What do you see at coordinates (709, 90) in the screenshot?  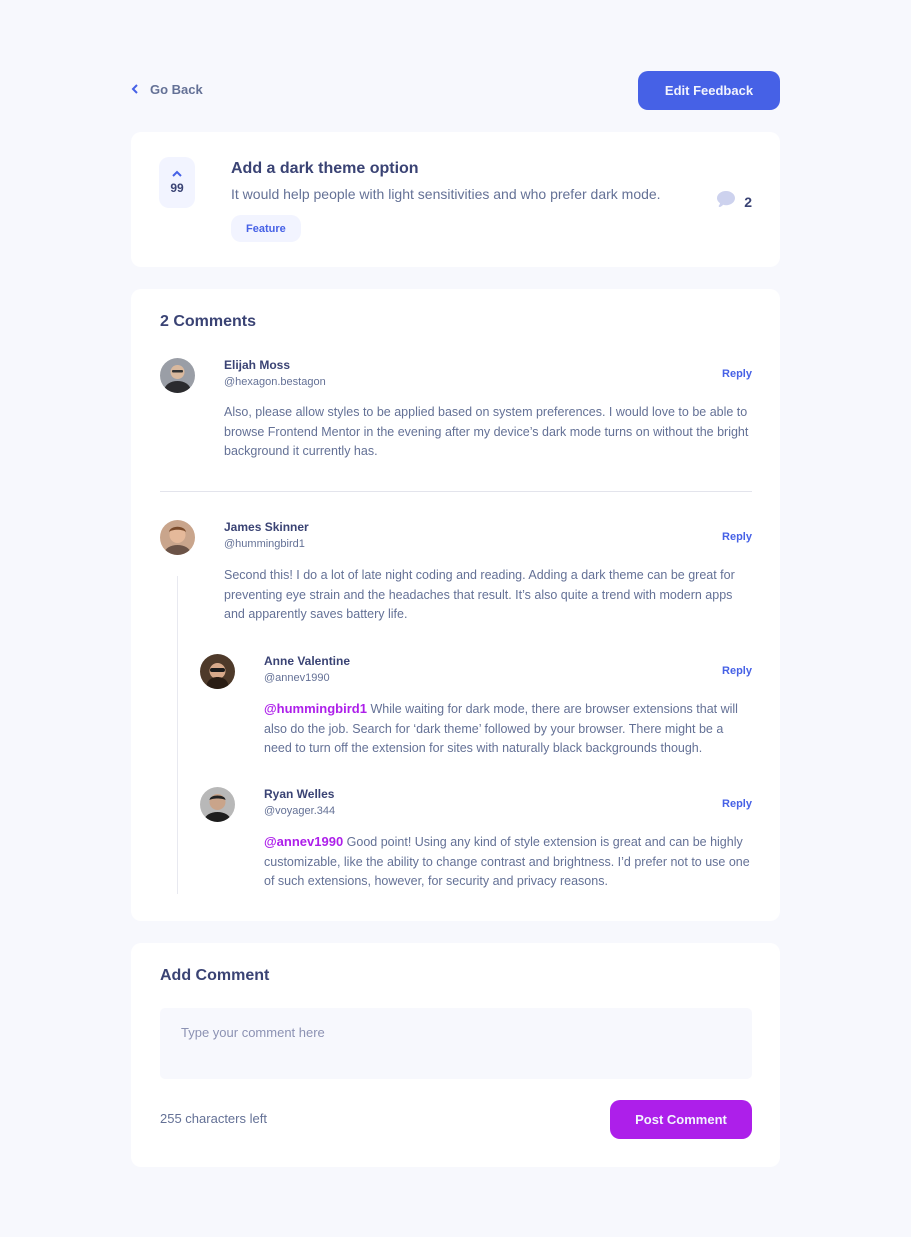 I see `edit-feedback-button: Edit Feedback` at bounding box center [709, 90].